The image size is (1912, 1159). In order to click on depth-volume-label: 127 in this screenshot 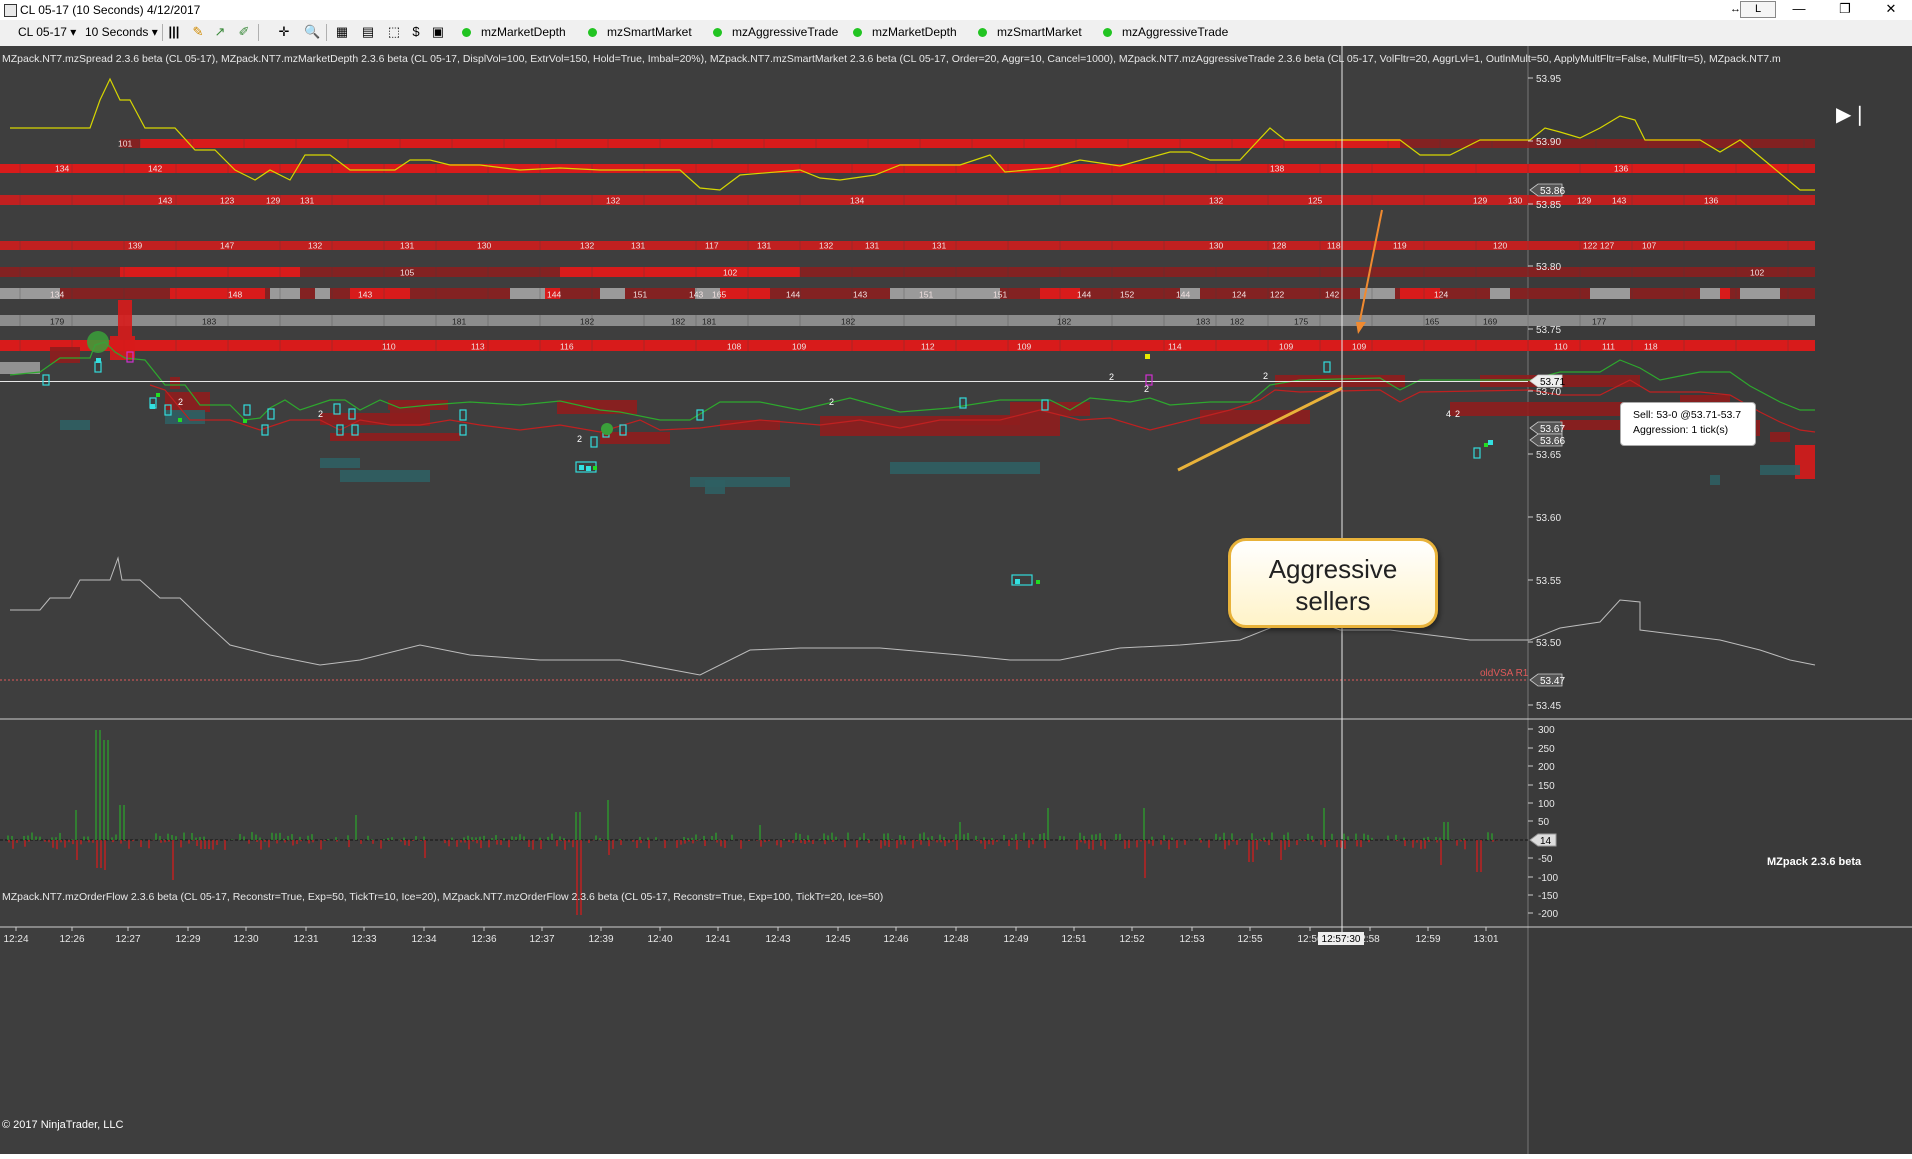, I will do `click(1607, 246)`.